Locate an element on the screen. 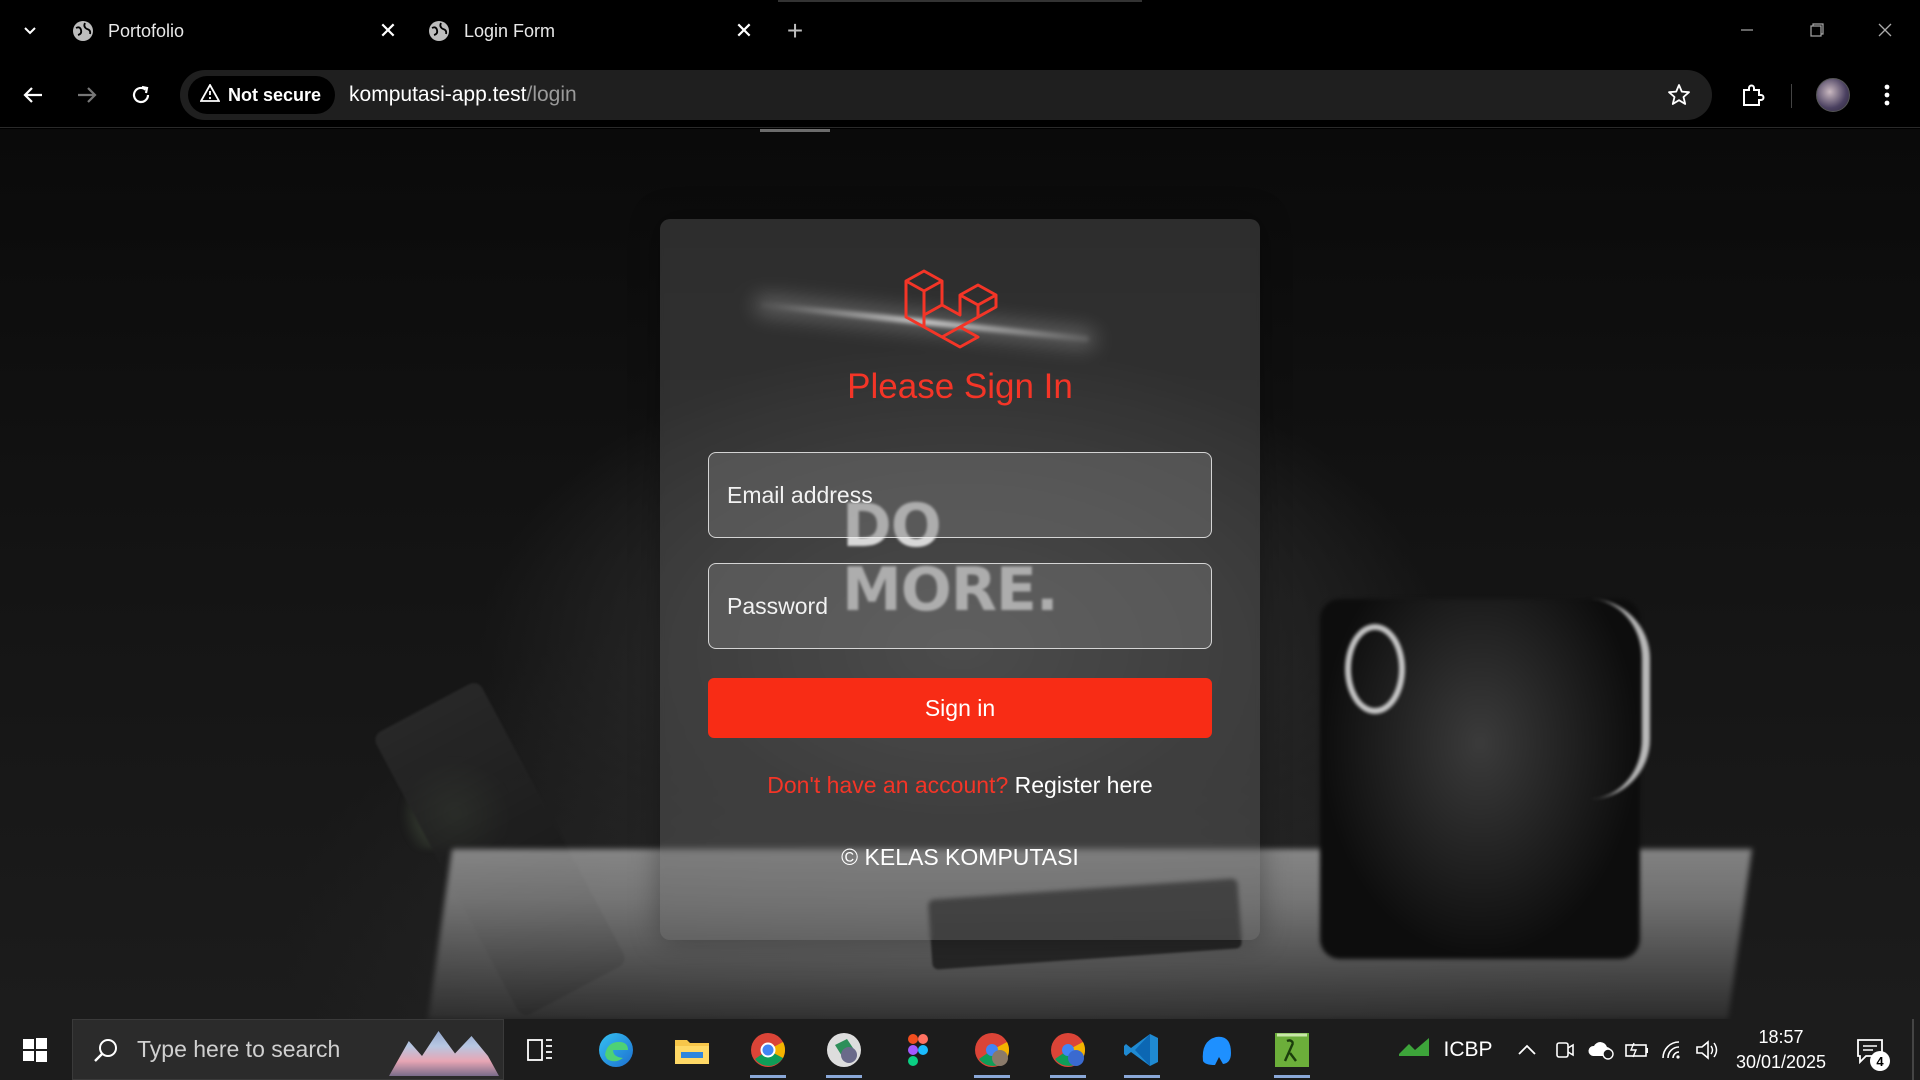 The image size is (1920, 1080). figma-icon is located at coordinates (918, 1050).